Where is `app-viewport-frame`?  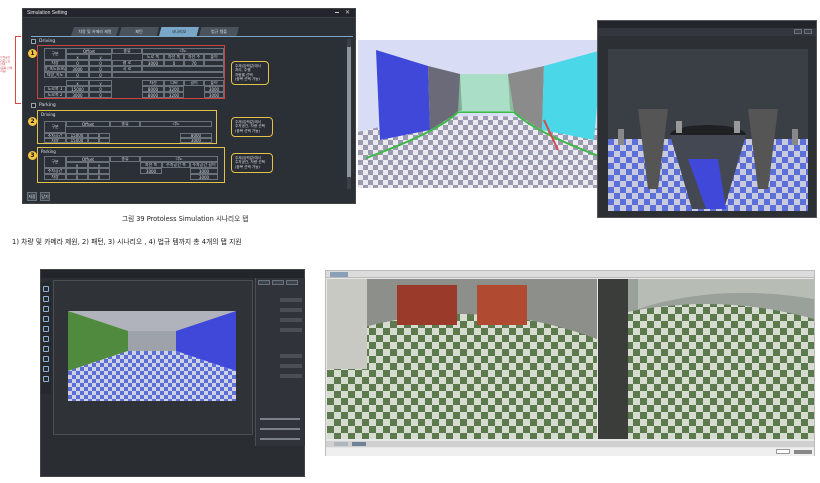
app-viewport-frame is located at coordinates (153, 357).